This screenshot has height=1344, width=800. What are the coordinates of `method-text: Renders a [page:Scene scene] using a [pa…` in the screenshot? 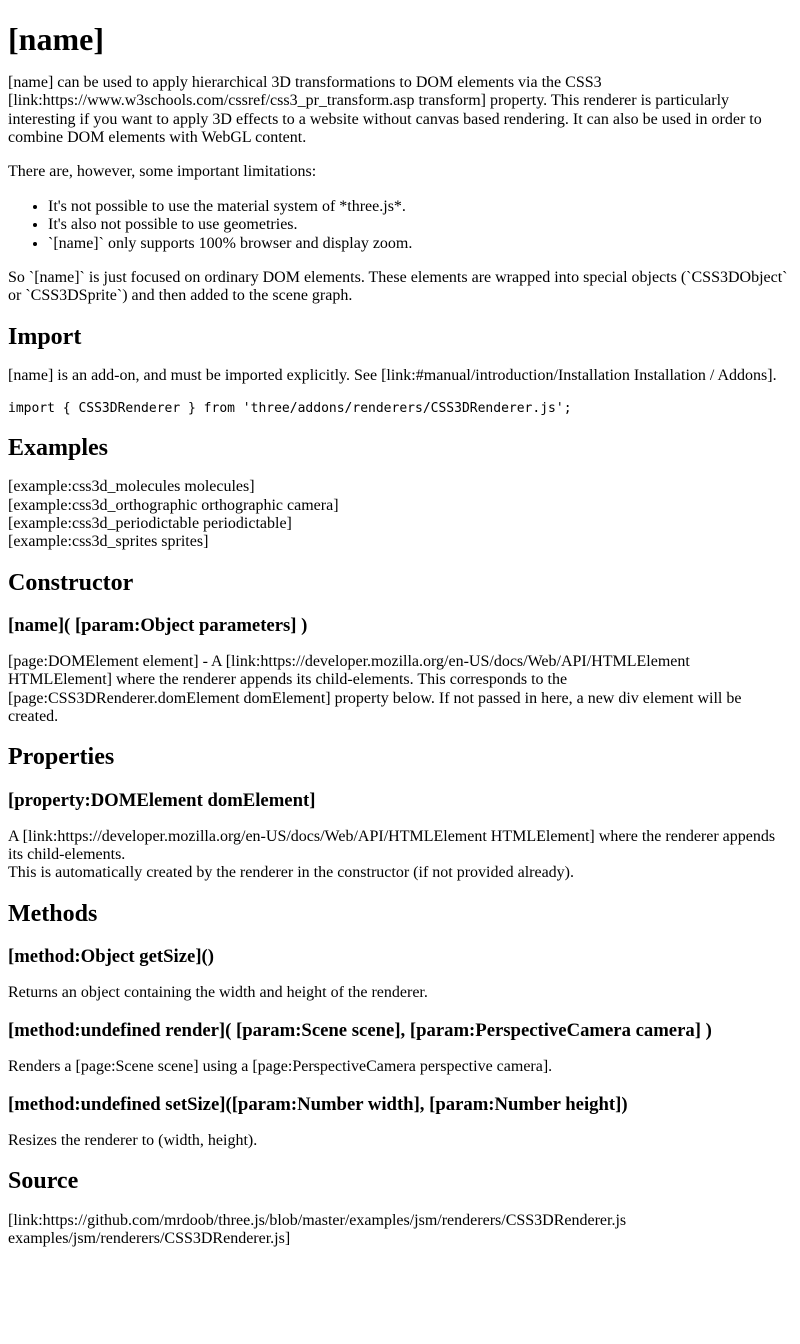 It's located at (280, 1066).